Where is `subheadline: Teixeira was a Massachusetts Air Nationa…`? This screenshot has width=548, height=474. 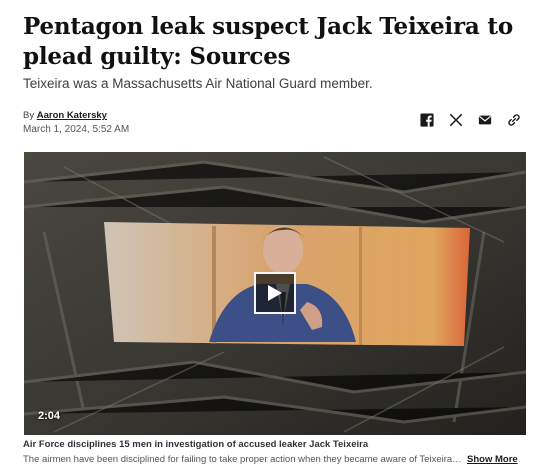
subheadline: Teixeira was a Massachusetts Air Nationa… is located at coordinates (198, 83).